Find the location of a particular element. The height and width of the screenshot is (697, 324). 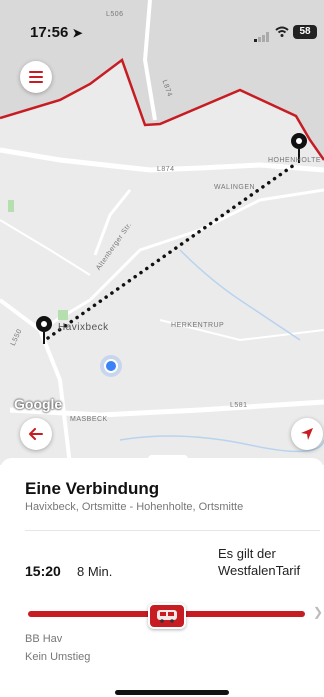

arrow-left-icon is located at coordinates (36, 434).